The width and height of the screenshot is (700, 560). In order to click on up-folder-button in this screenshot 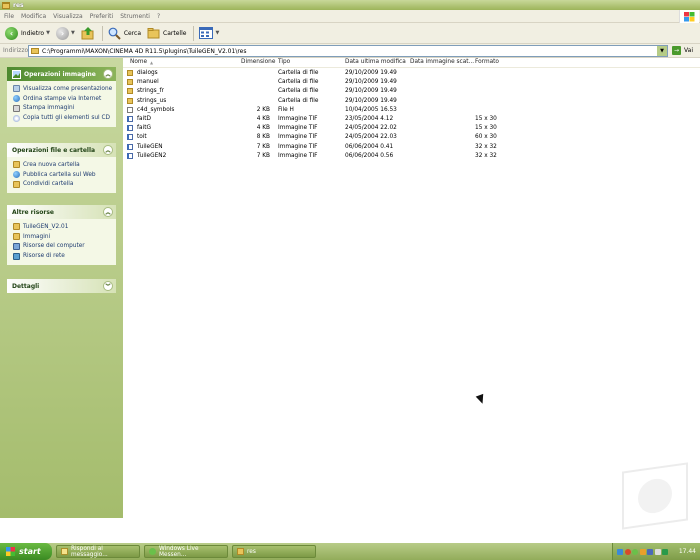, I will do `click(88, 33)`.